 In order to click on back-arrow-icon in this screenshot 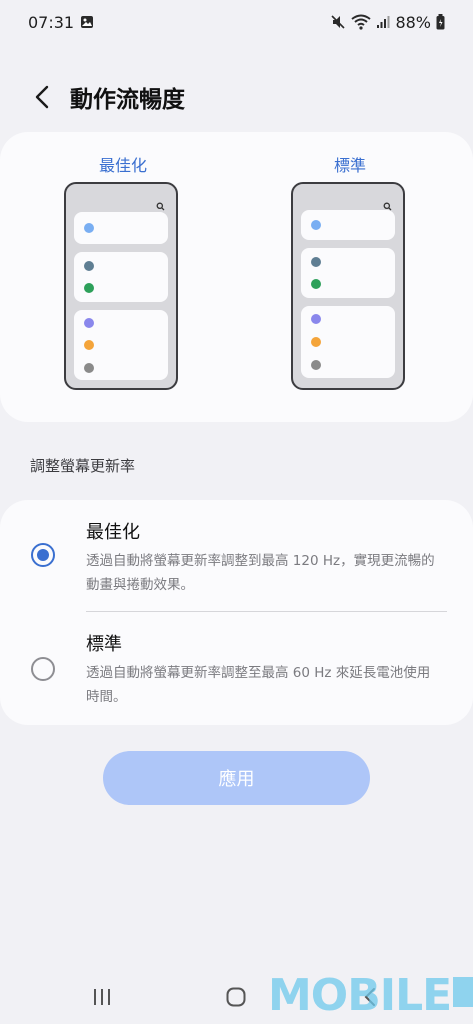, I will do `click(42, 97)`.